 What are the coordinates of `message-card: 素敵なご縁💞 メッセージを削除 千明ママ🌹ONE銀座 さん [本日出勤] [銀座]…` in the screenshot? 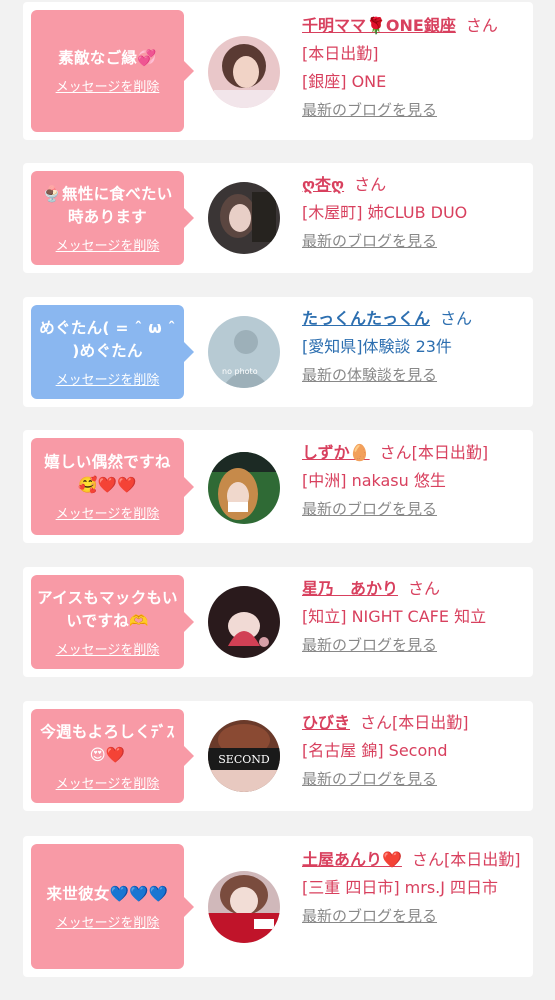 It's located at (278, 71).